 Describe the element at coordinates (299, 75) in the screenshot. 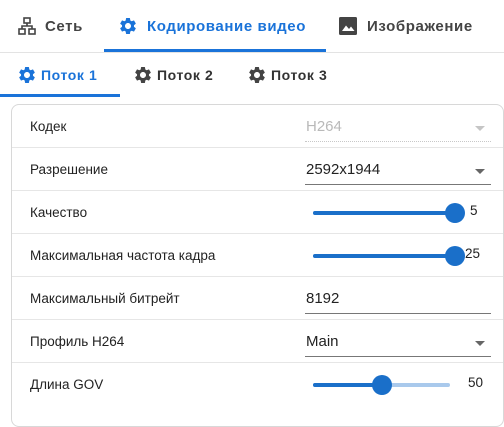

I see `tab-stream-3-label: Поток 3` at that location.